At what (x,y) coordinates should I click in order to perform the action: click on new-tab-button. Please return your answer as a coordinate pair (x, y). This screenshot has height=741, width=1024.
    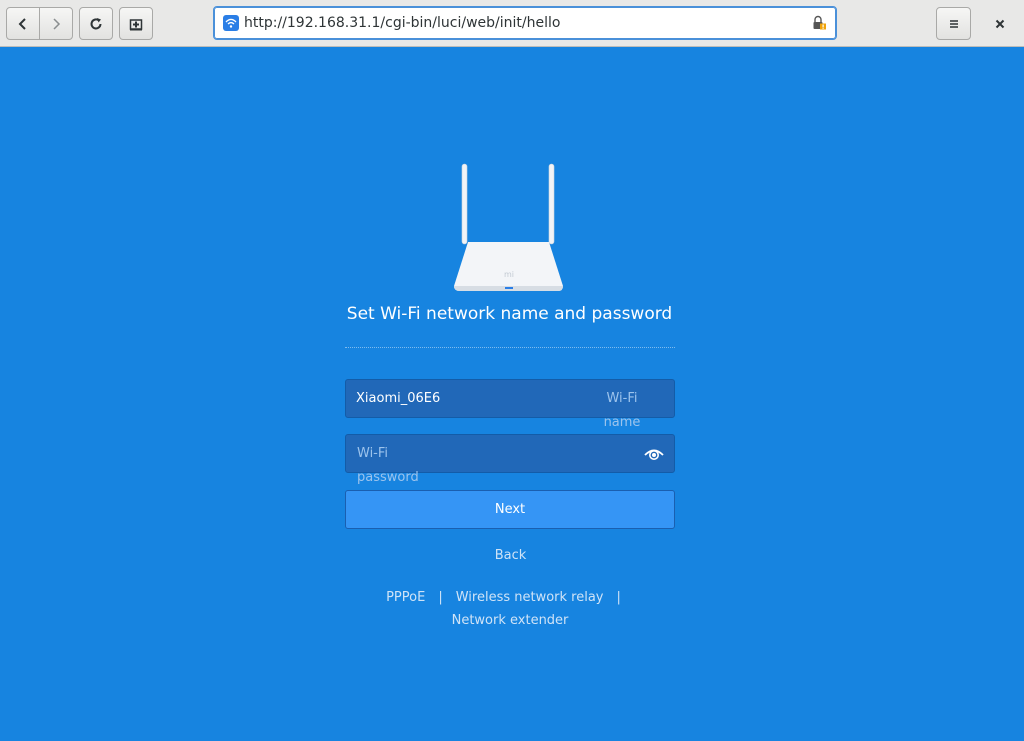
    Looking at the image, I should click on (136, 23).